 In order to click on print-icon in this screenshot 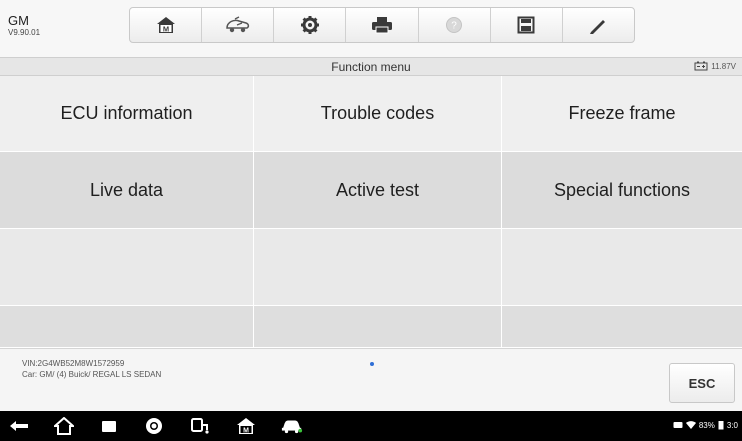, I will do `click(381, 25)`.